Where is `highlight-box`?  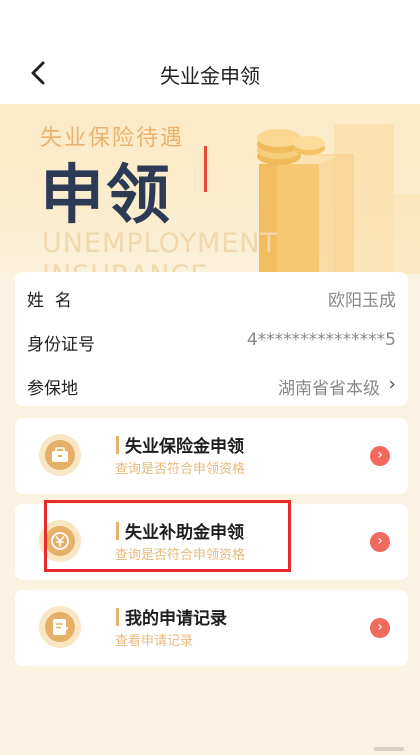
highlight-box is located at coordinates (167, 536).